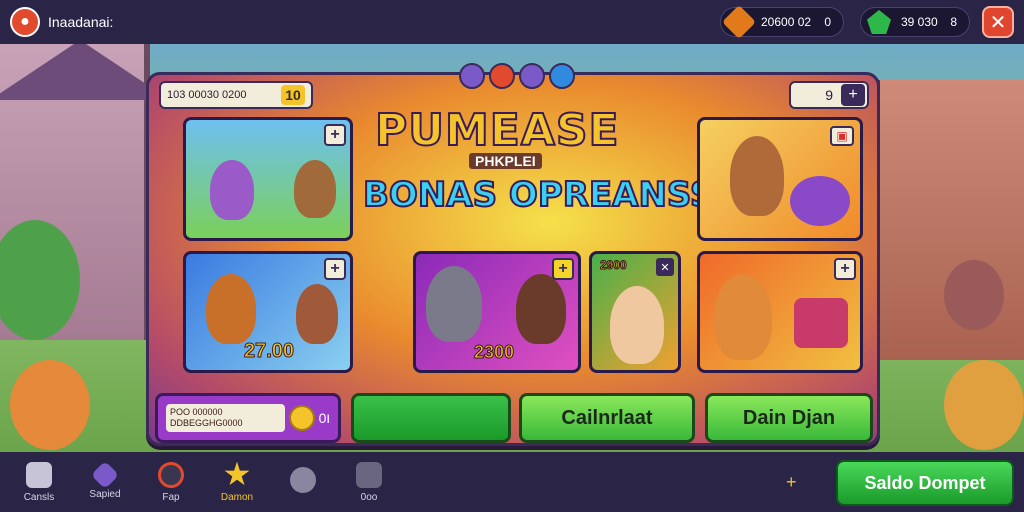  Describe the element at coordinates (853, 95) in the screenshot. I see `rank-plus-button: +` at that location.